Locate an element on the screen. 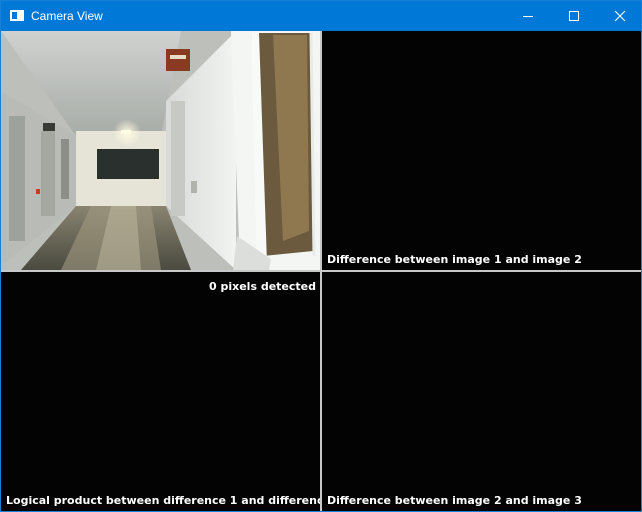 This screenshot has height=512, width=642. close-icon is located at coordinates (620, 16).